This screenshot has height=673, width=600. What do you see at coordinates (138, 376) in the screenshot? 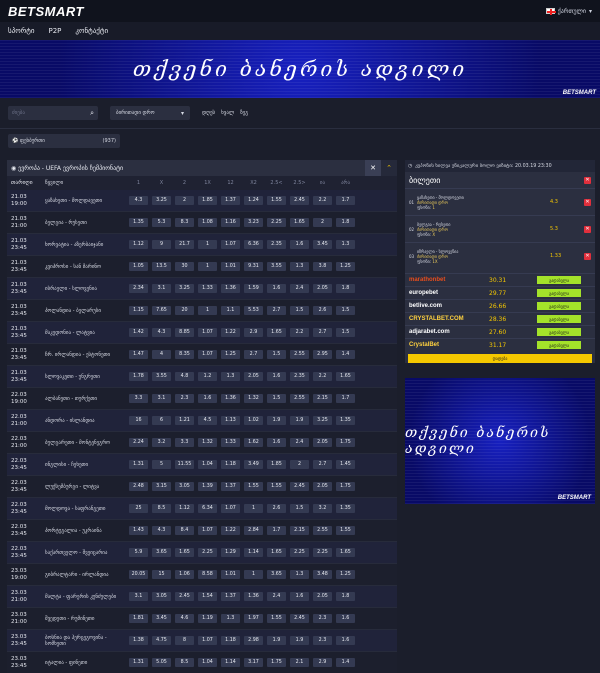
I see `odd-button: 1.78` at bounding box center [138, 376].